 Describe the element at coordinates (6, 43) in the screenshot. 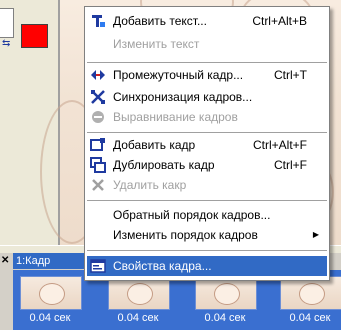

I see `swap-colors-icon: ⇆` at that location.